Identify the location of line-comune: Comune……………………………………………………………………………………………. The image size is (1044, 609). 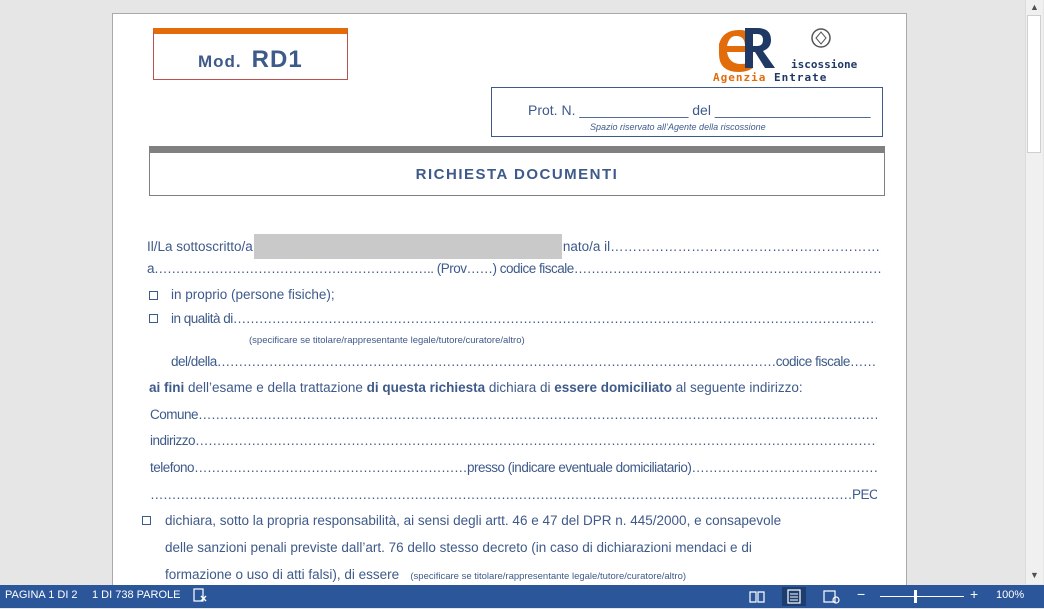
(513, 414).